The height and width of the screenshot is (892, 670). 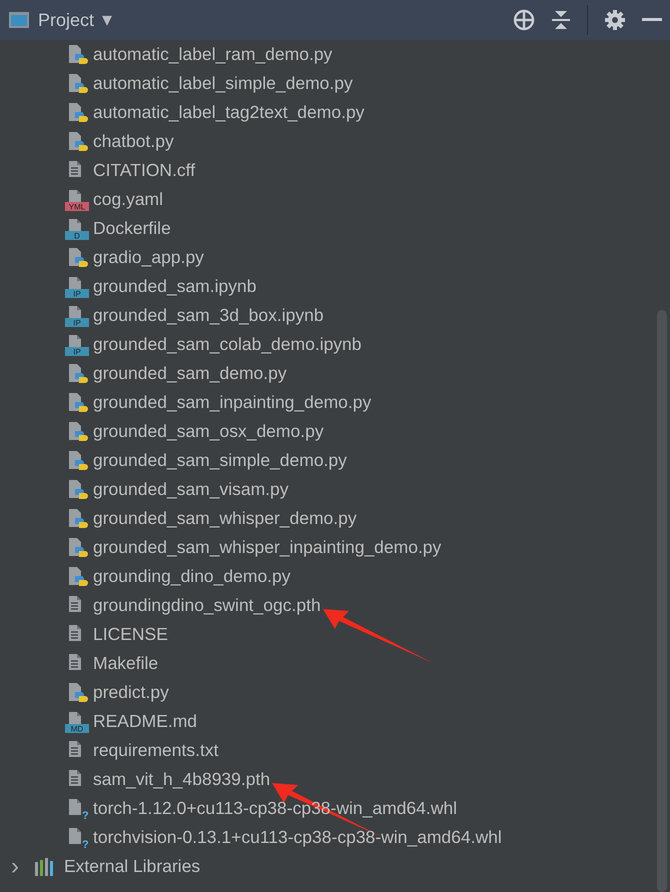 What do you see at coordinates (267, 547) in the screenshot?
I see `file-name: grounded_sam_whisper_inpainting_demo.py` at bounding box center [267, 547].